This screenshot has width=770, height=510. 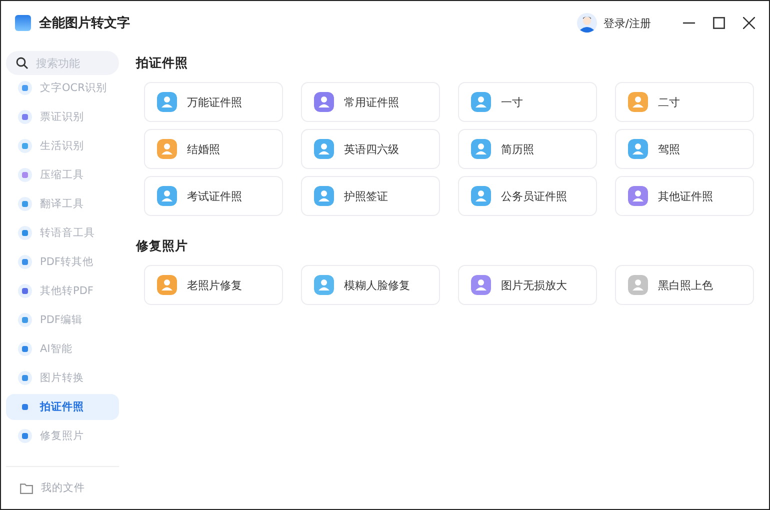 I want to click on tool-card: 英语四六级, so click(x=370, y=149).